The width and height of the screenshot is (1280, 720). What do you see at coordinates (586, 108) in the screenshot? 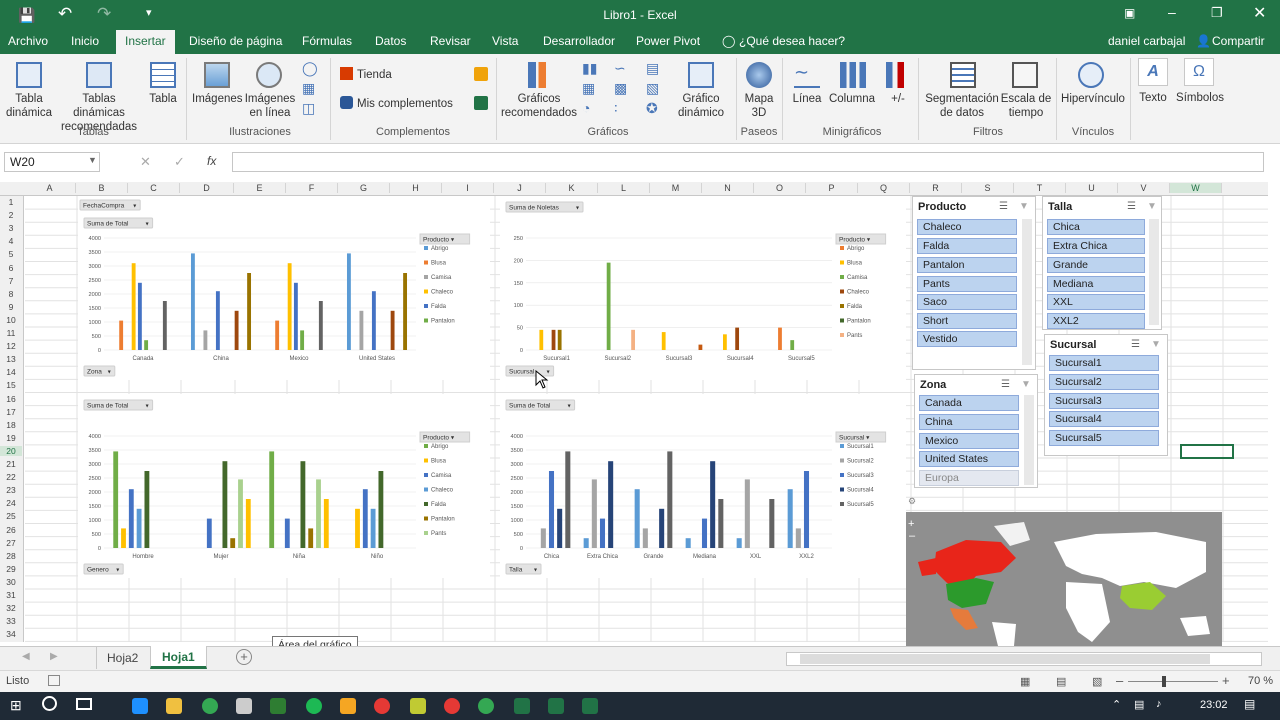
I see `pie-chart-icon: ◔` at bounding box center [586, 108].